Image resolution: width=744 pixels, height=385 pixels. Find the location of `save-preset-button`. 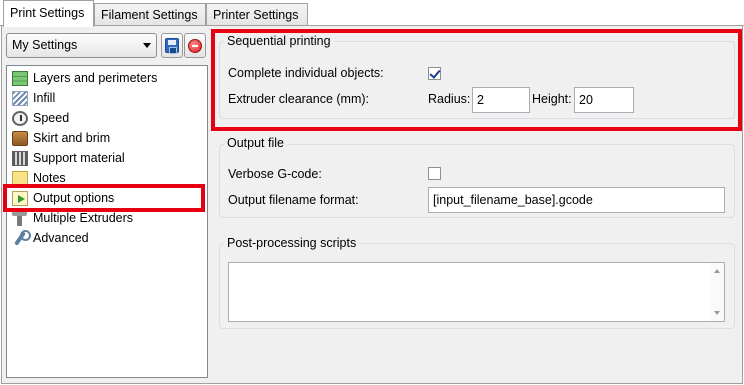

save-preset-button is located at coordinates (172, 45).